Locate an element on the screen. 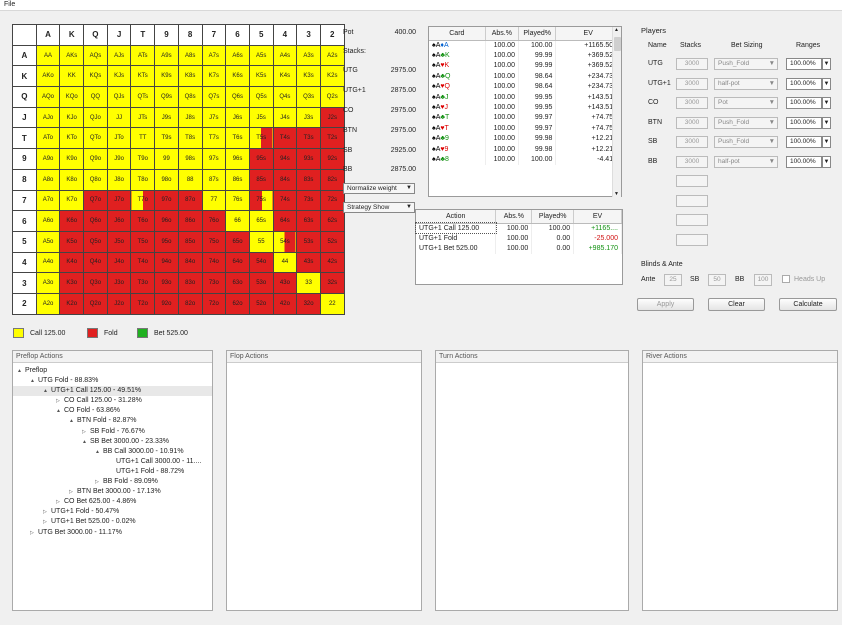 The width and height of the screenshot is (842, 625). hand-cell: J6o is located at coordinates (119, 221).